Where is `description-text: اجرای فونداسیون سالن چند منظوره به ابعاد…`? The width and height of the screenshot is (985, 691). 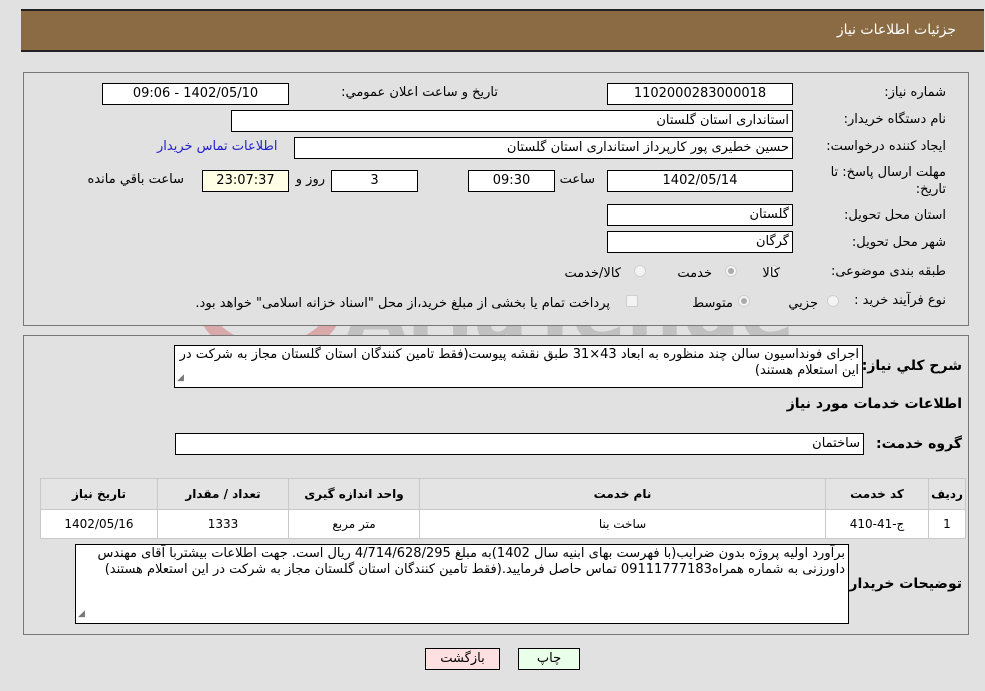
description-text: اجرای فونداسیون سالن چند منظوره به ابعاد… is located at coordinates (519, 362).